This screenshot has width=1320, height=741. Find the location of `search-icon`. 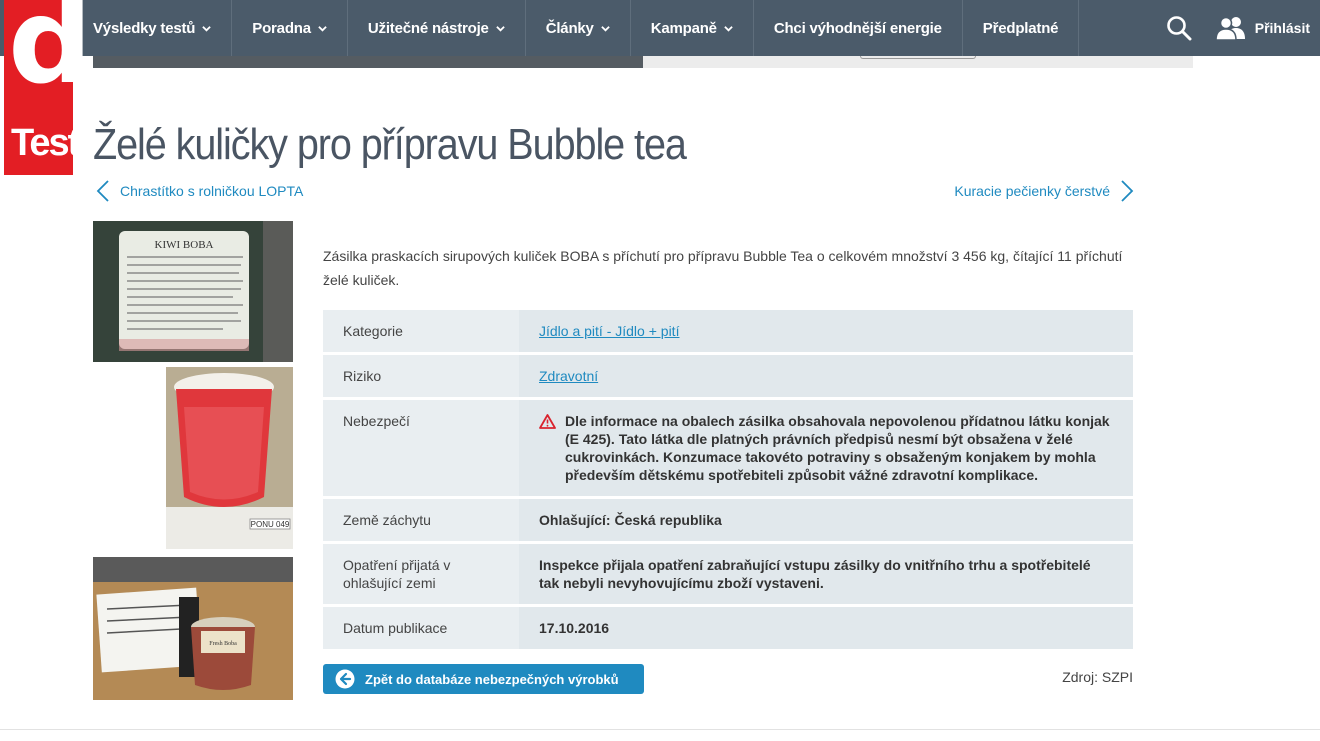

search-icon is located at coordinates (1179, 28).